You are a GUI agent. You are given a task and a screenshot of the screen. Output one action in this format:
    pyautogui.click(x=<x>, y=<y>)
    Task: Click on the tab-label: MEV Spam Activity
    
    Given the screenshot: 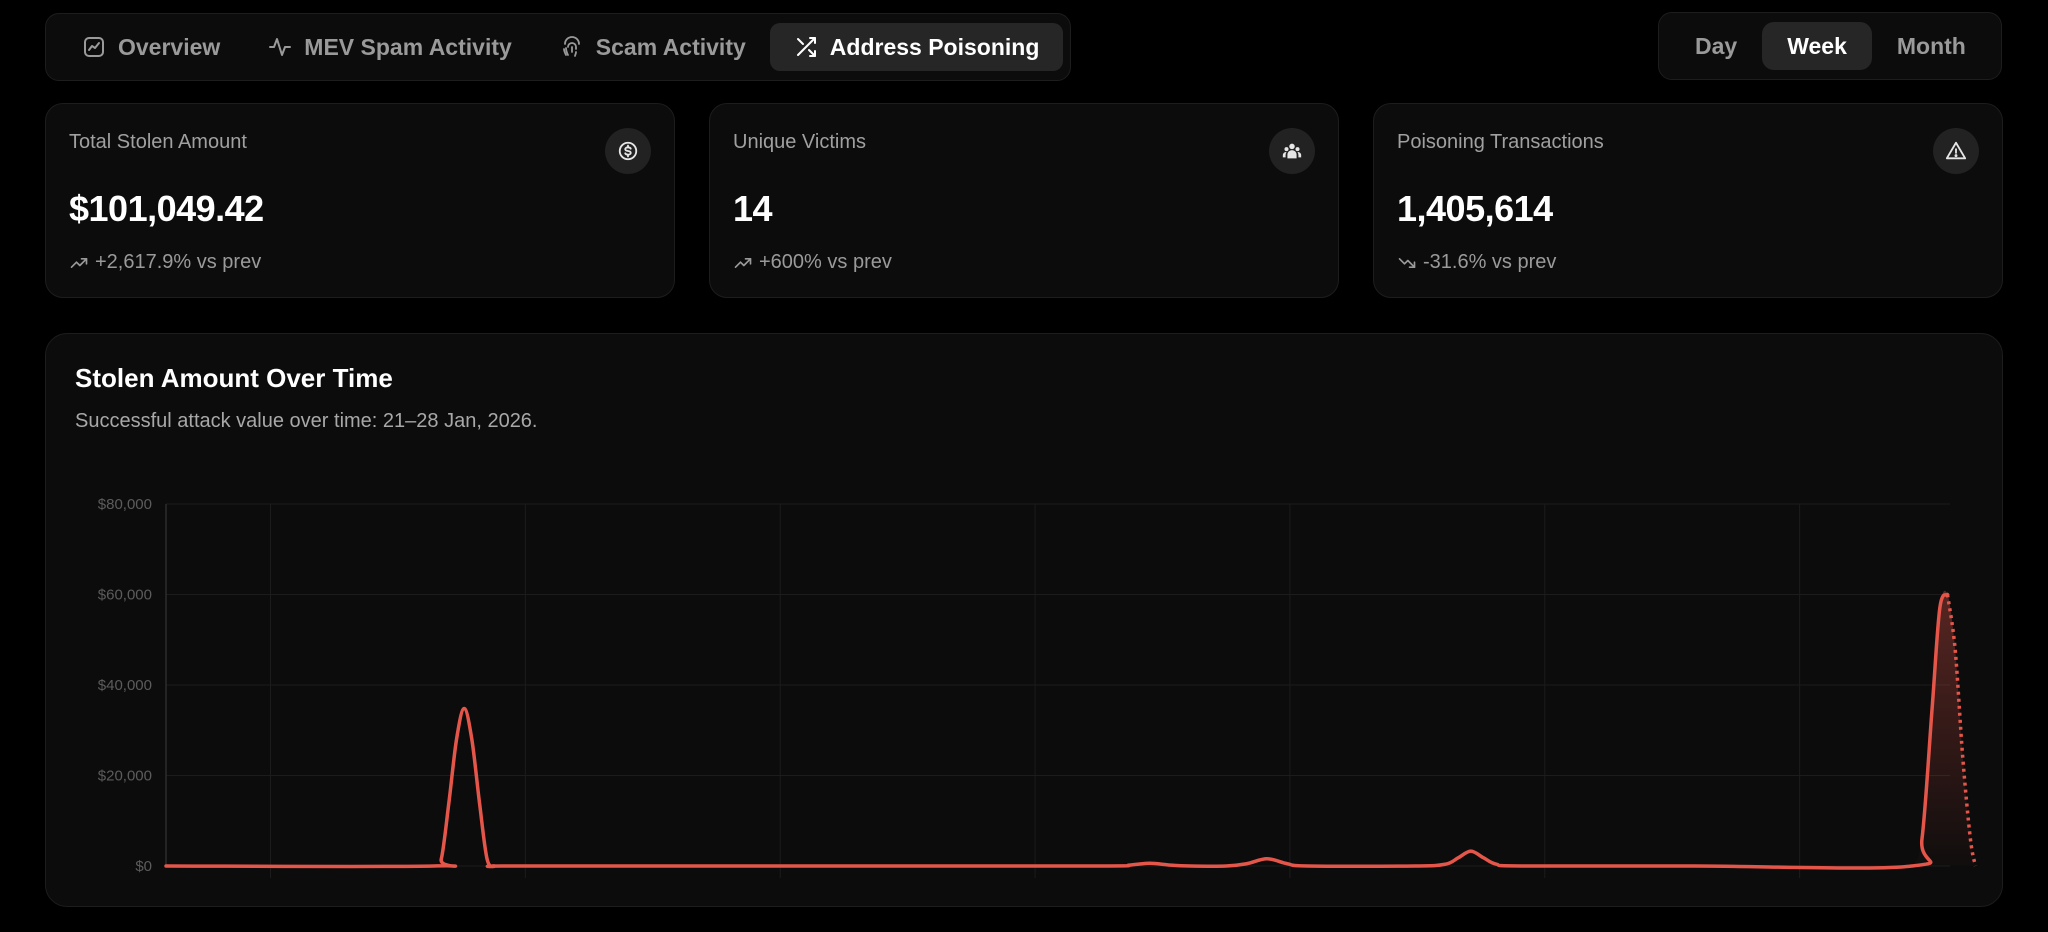 What is the action you would take?
    pyautogui.click(x=408, y=46)
    